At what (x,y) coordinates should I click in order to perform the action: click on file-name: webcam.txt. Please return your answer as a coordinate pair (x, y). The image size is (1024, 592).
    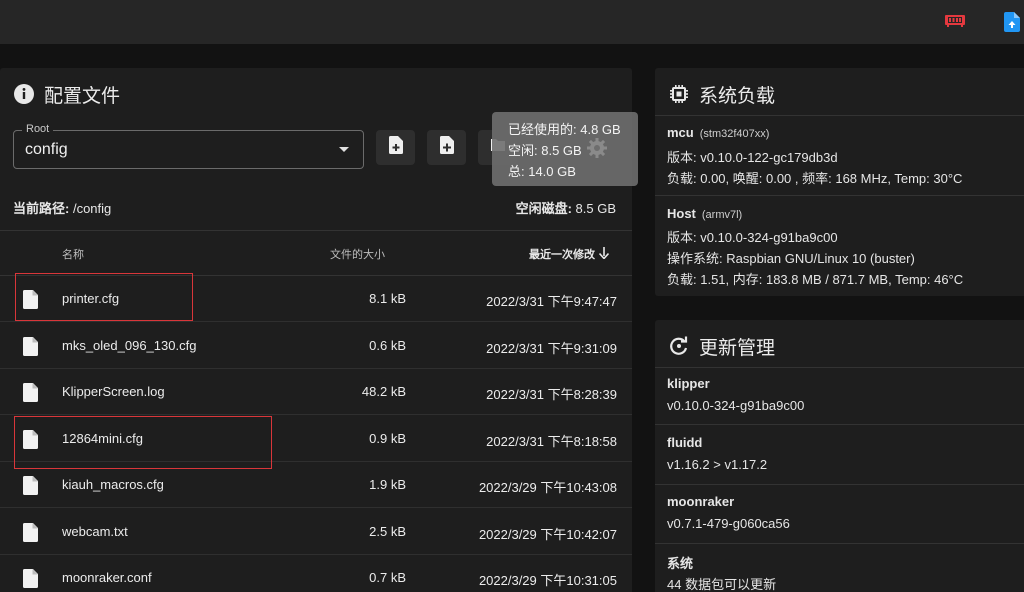
    Looking at the image, I should click on (95, 531).